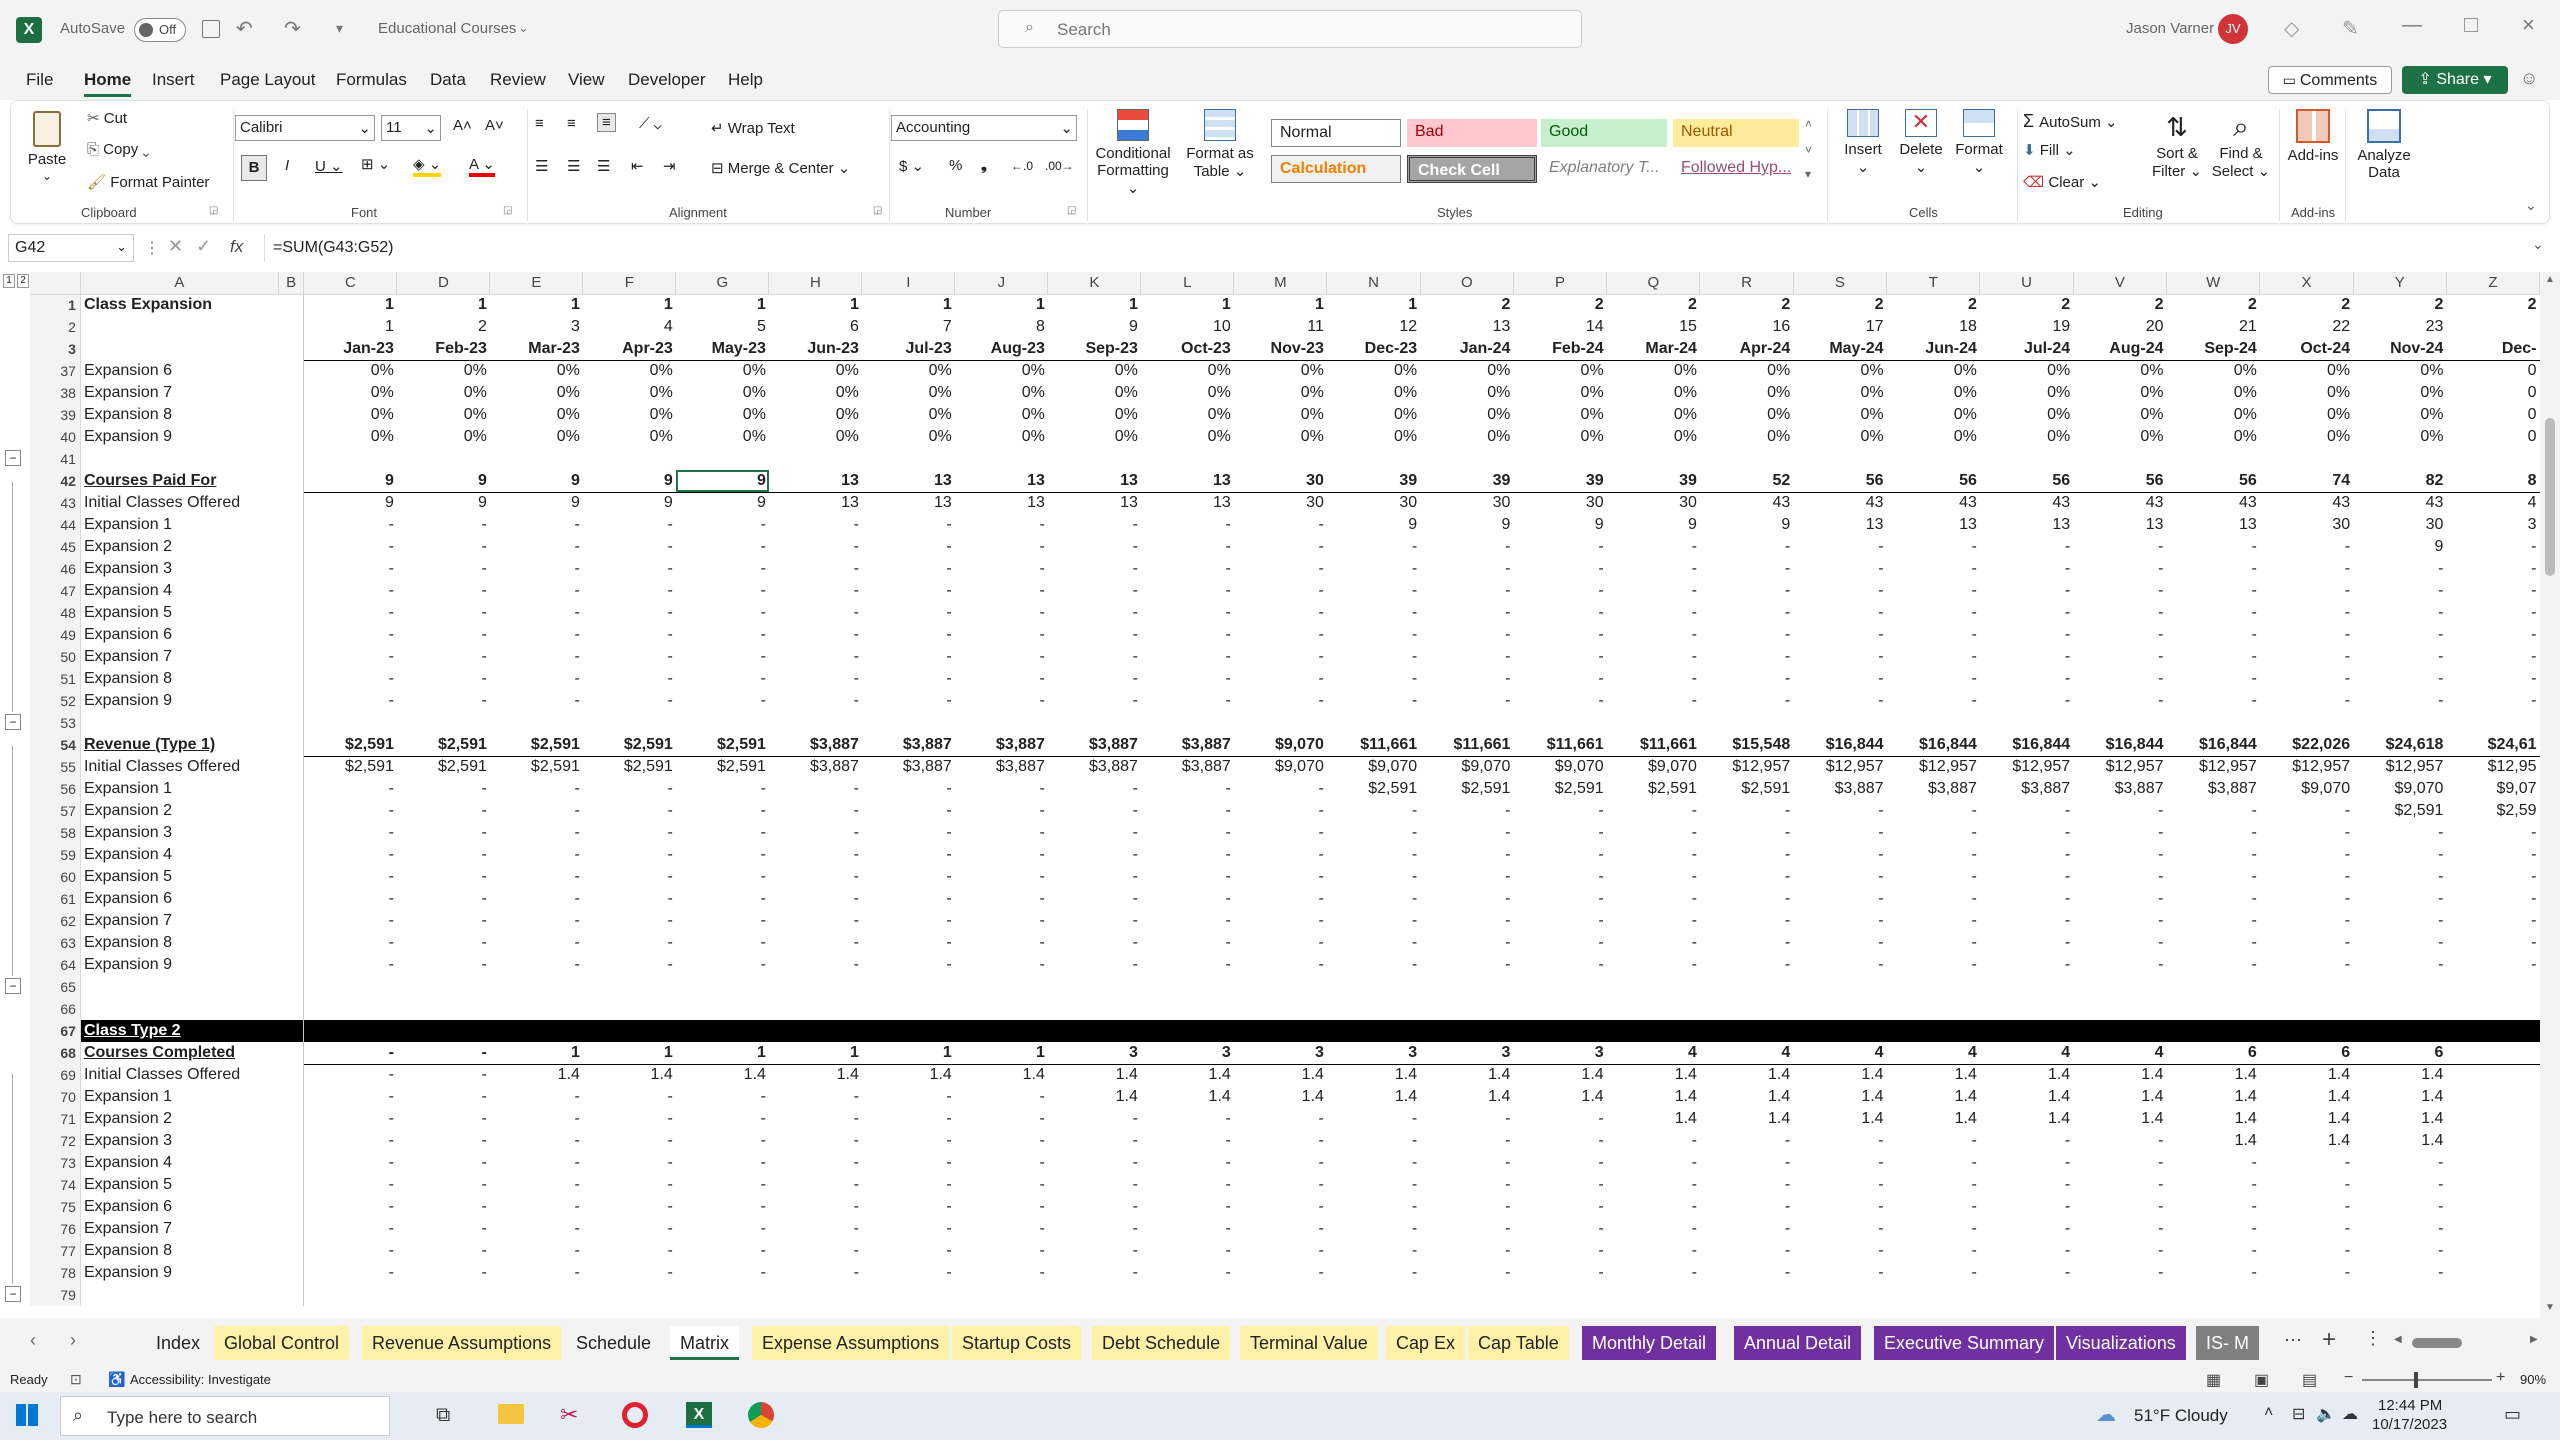 This screenshot has width=2560, height=1440. Describe the element at coordinates (1840, 283) in the screenshot. I see `column-header-s: S` at that location.